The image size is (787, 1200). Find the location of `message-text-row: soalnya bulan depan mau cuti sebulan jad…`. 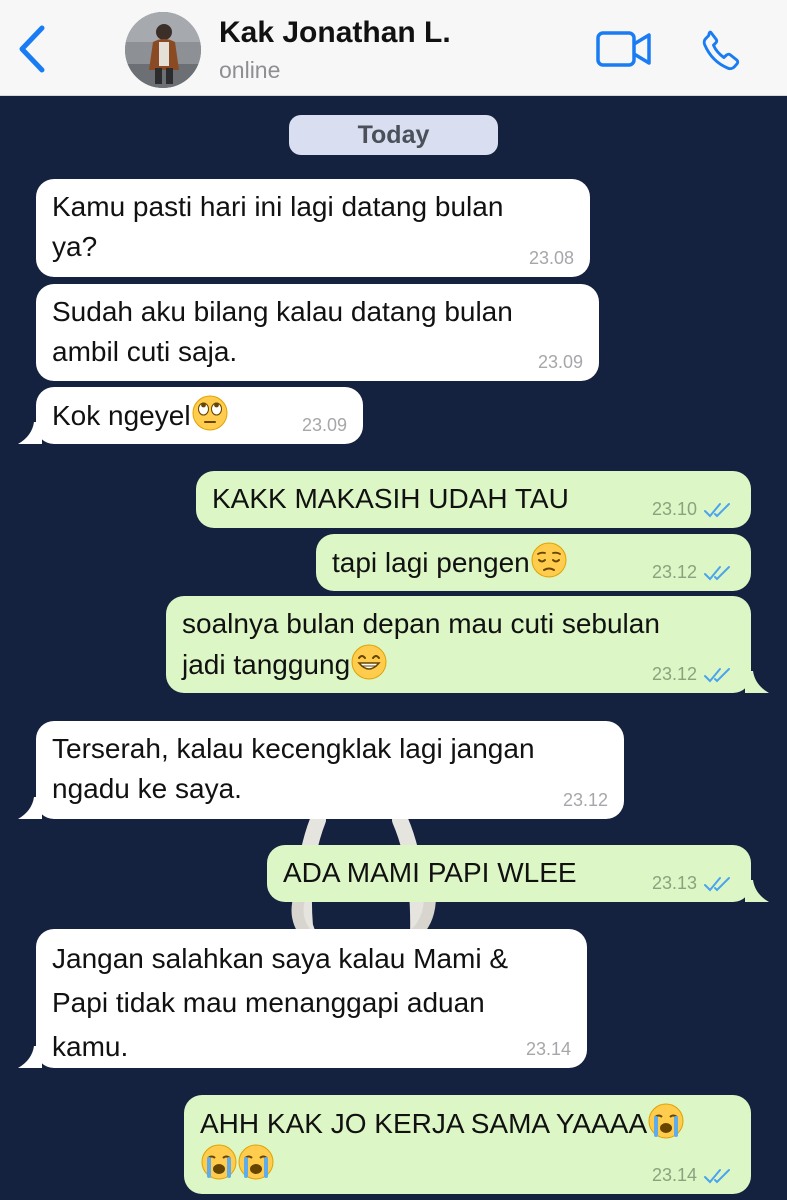

message-text-row: soalnya bulan depan mau cuti sebulan jad… is located at coordinates (421, 644).